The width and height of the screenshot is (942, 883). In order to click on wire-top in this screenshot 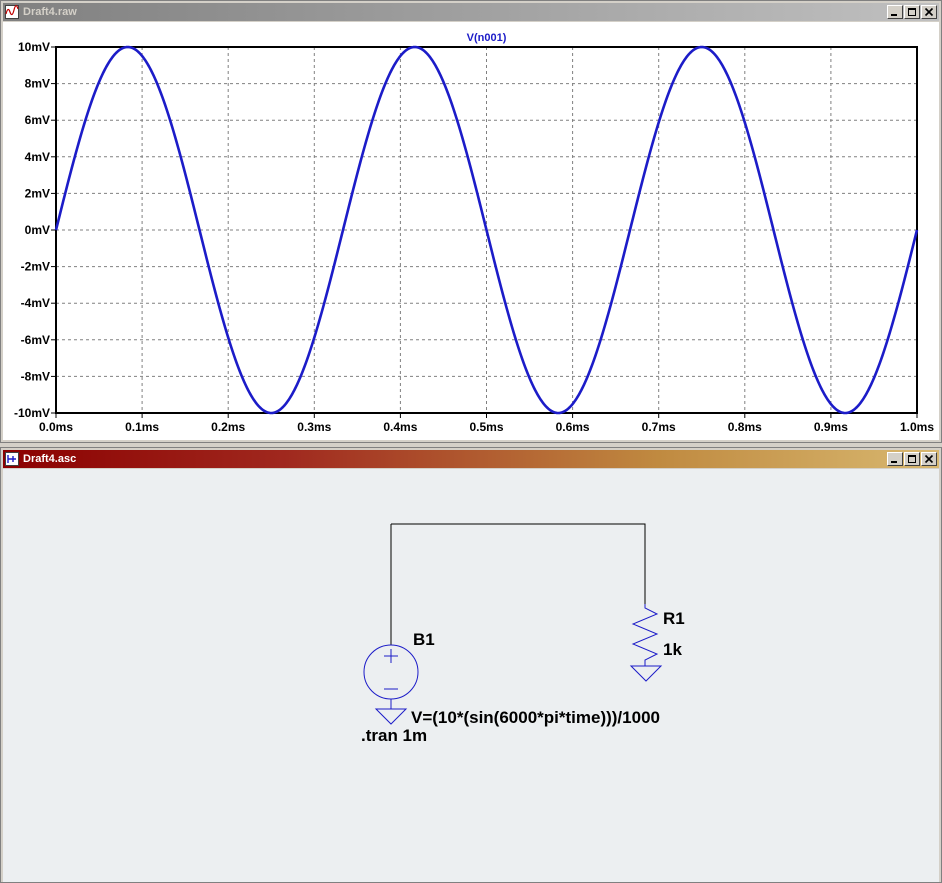, I will do `click(518, 563)`.